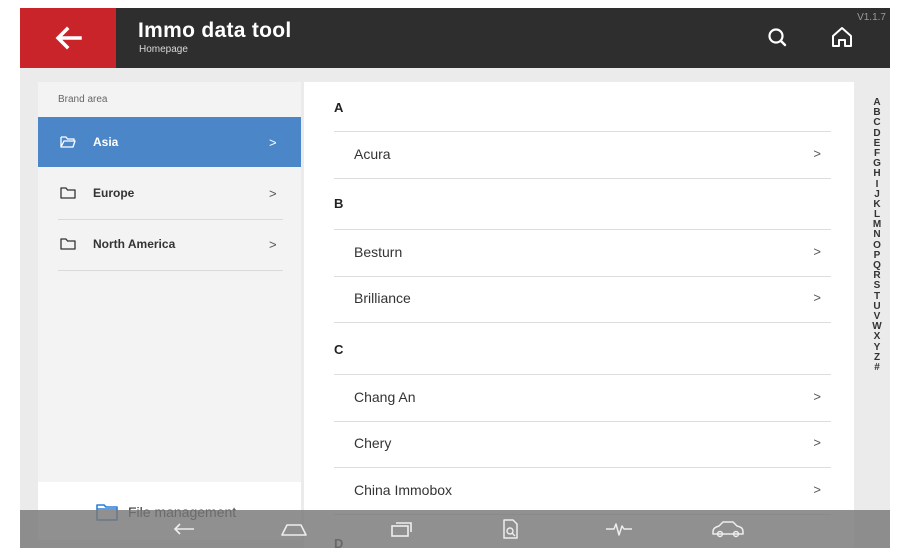 The image size is (901, 548). Describe the element at coordinates (106, 142) in the screenshot. I see `region-label: Asia` at that location.